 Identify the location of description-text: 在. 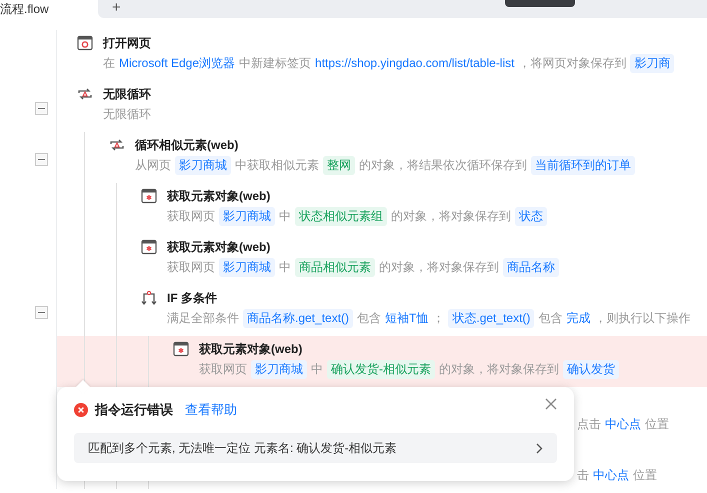
(109, 63).